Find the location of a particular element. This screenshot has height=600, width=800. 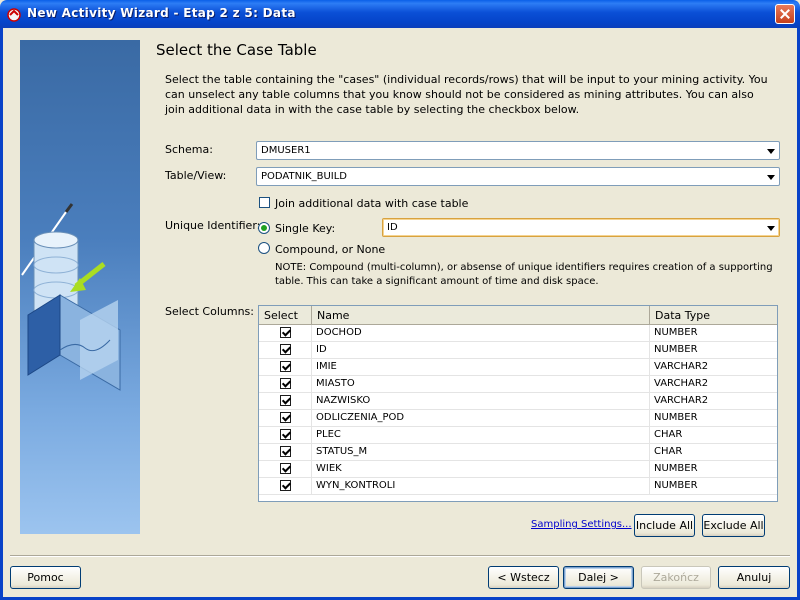

compound-label: Compound, or None is located at coordinates (330, 249).